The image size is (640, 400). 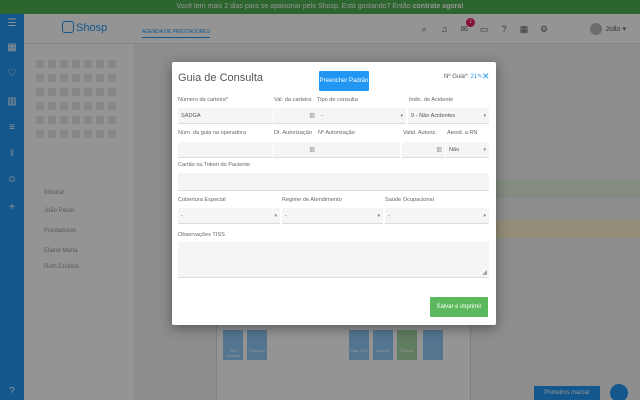 I want to click on newborn-care-label: Atend. a RN, so click(x=462, y=133).